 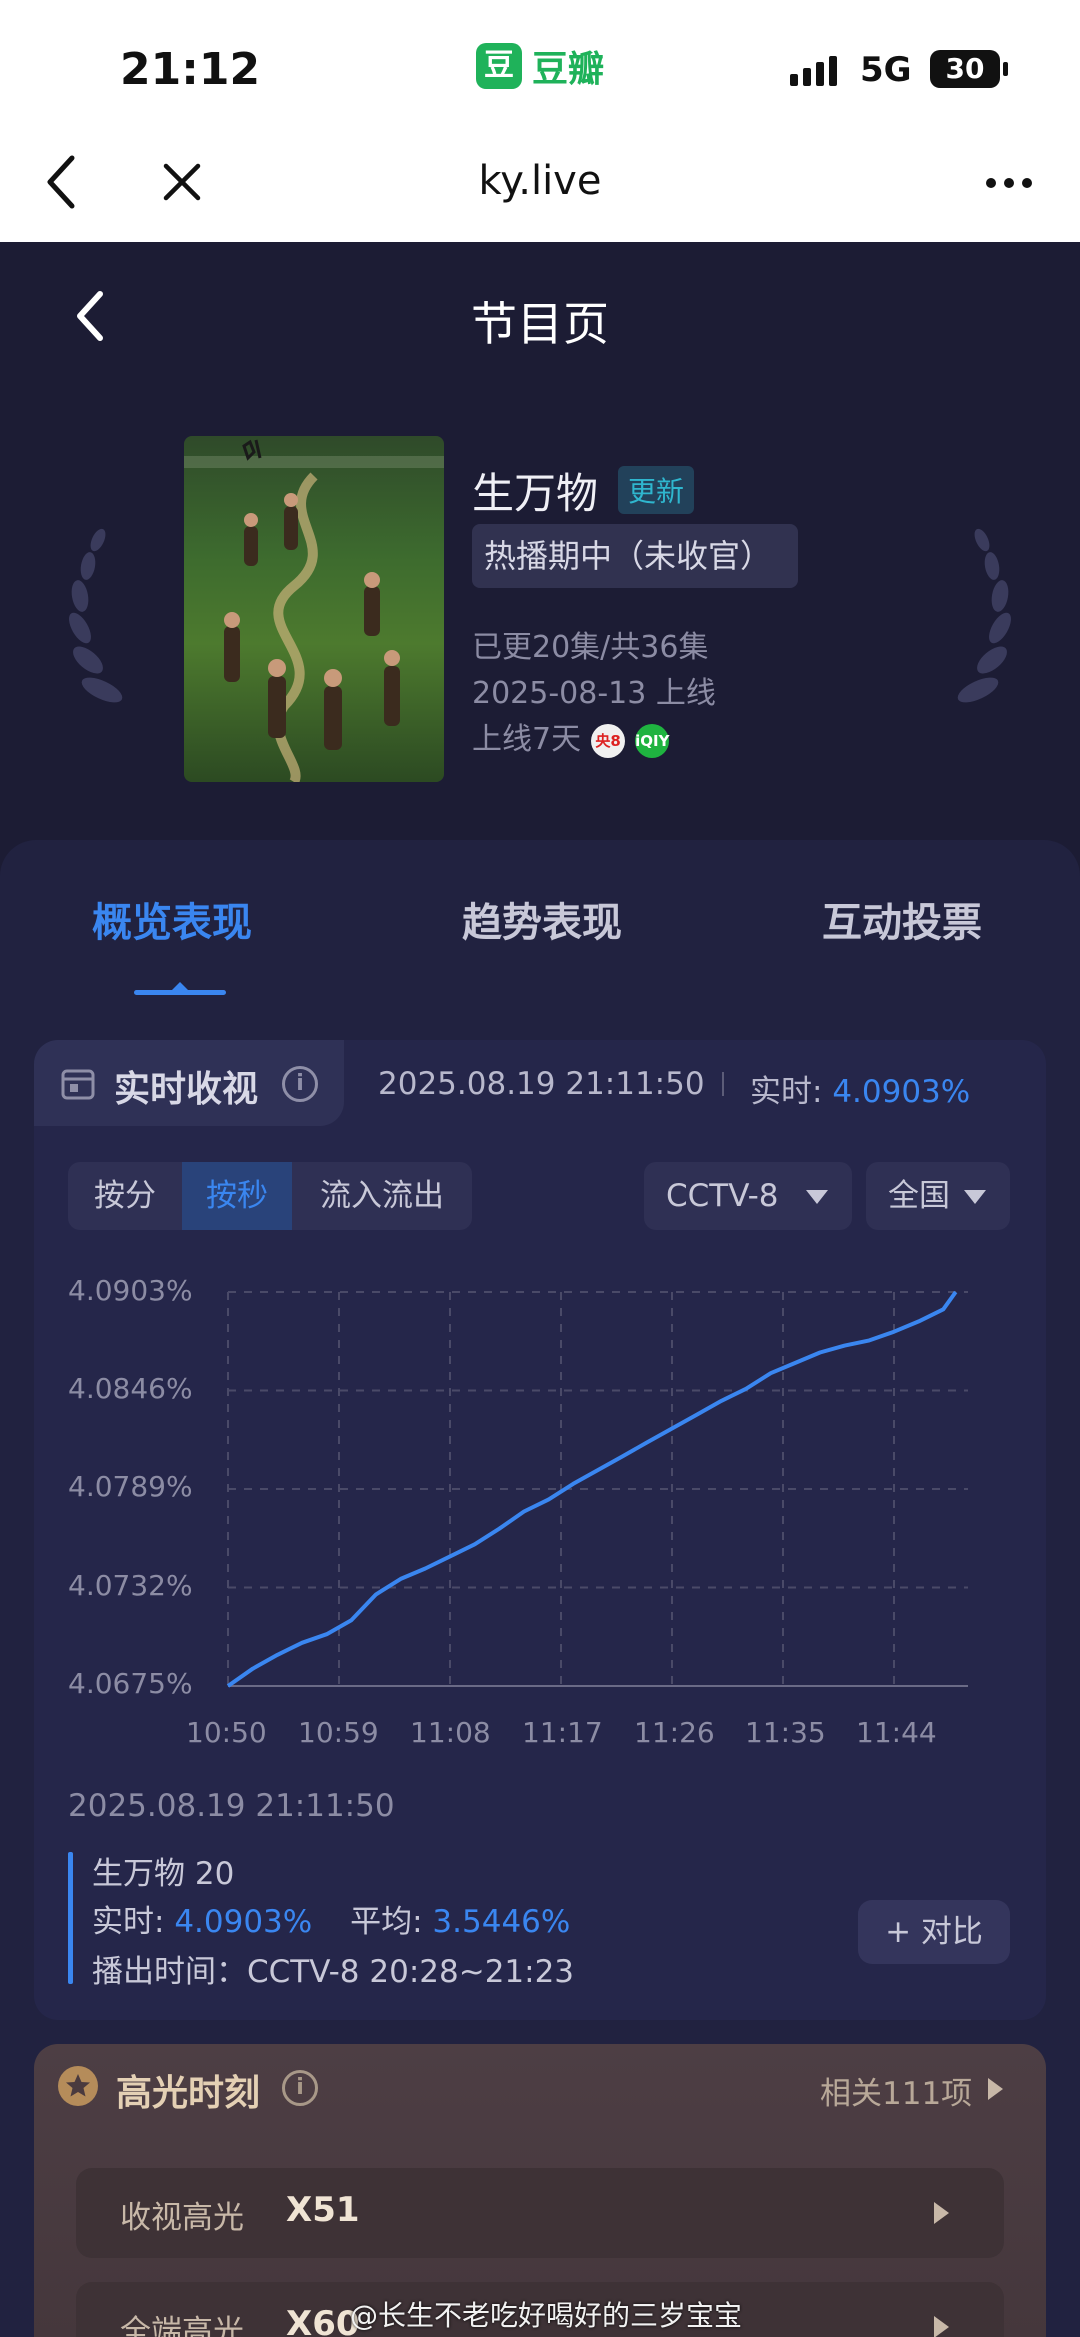 What do you see at coordinates (540, 2213) in the screenshot?
I see `highlight-row-ratings: 收视高光 X51` at bounding box center [540, 2213].